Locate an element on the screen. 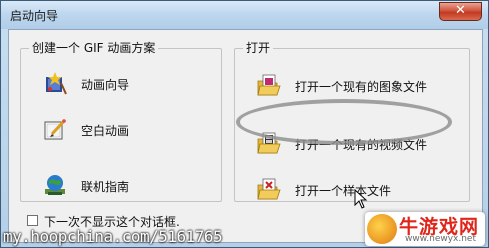 The image size is (489, 248). animation-wizard-button: 动画向导 is located at coordinates (128, 84).